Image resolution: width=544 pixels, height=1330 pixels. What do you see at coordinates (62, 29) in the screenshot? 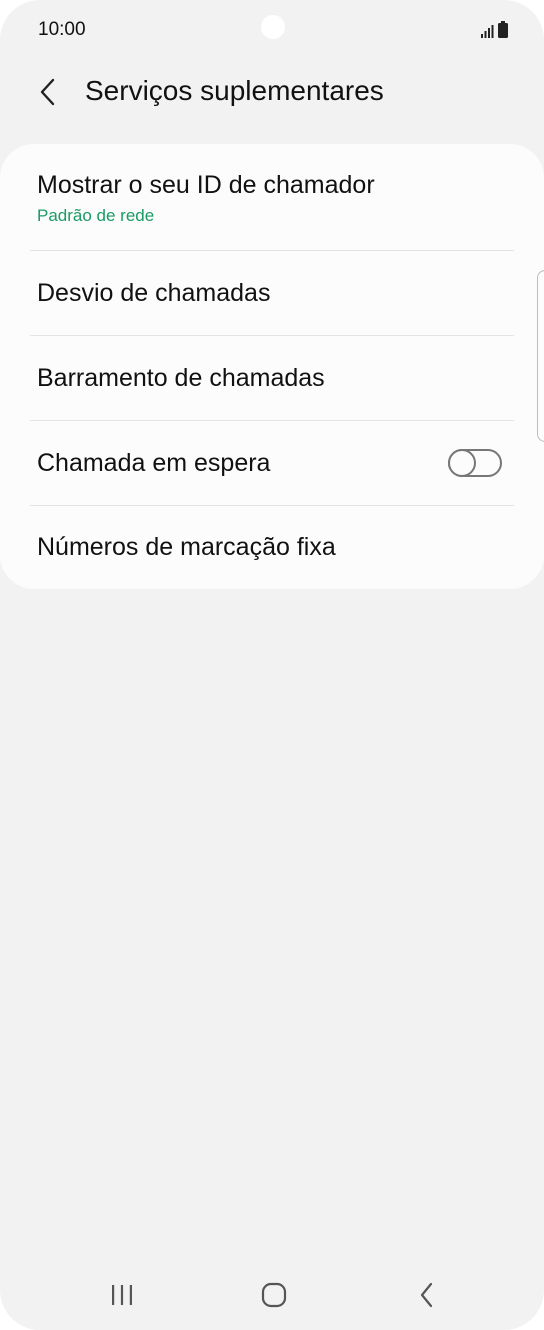
I see `status-time: 10:00` at bounding box center [62, 29].